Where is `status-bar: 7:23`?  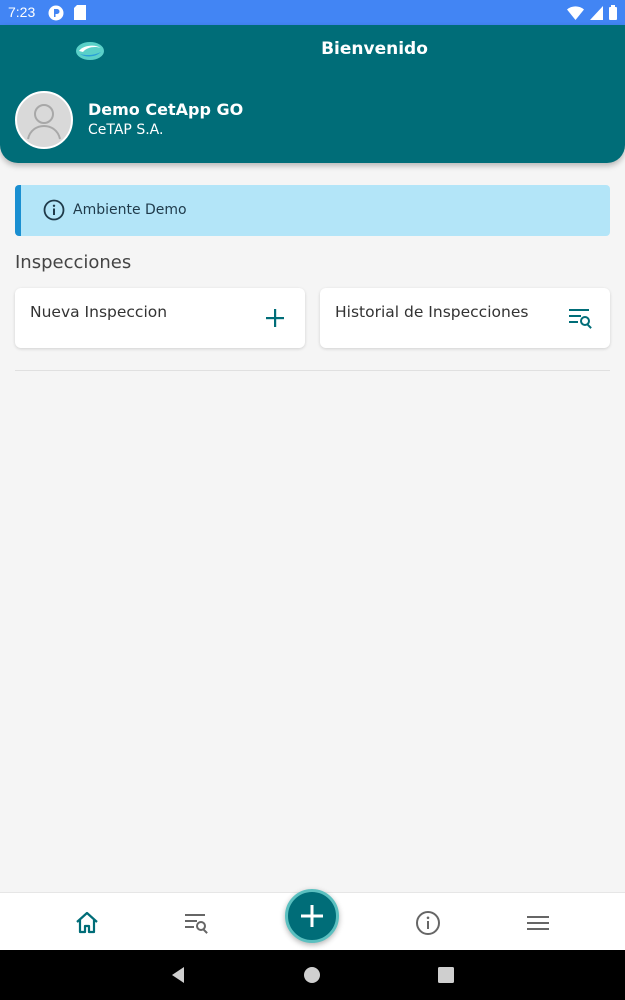 status-bar: 7:23 is located at coordinates (312, 12).